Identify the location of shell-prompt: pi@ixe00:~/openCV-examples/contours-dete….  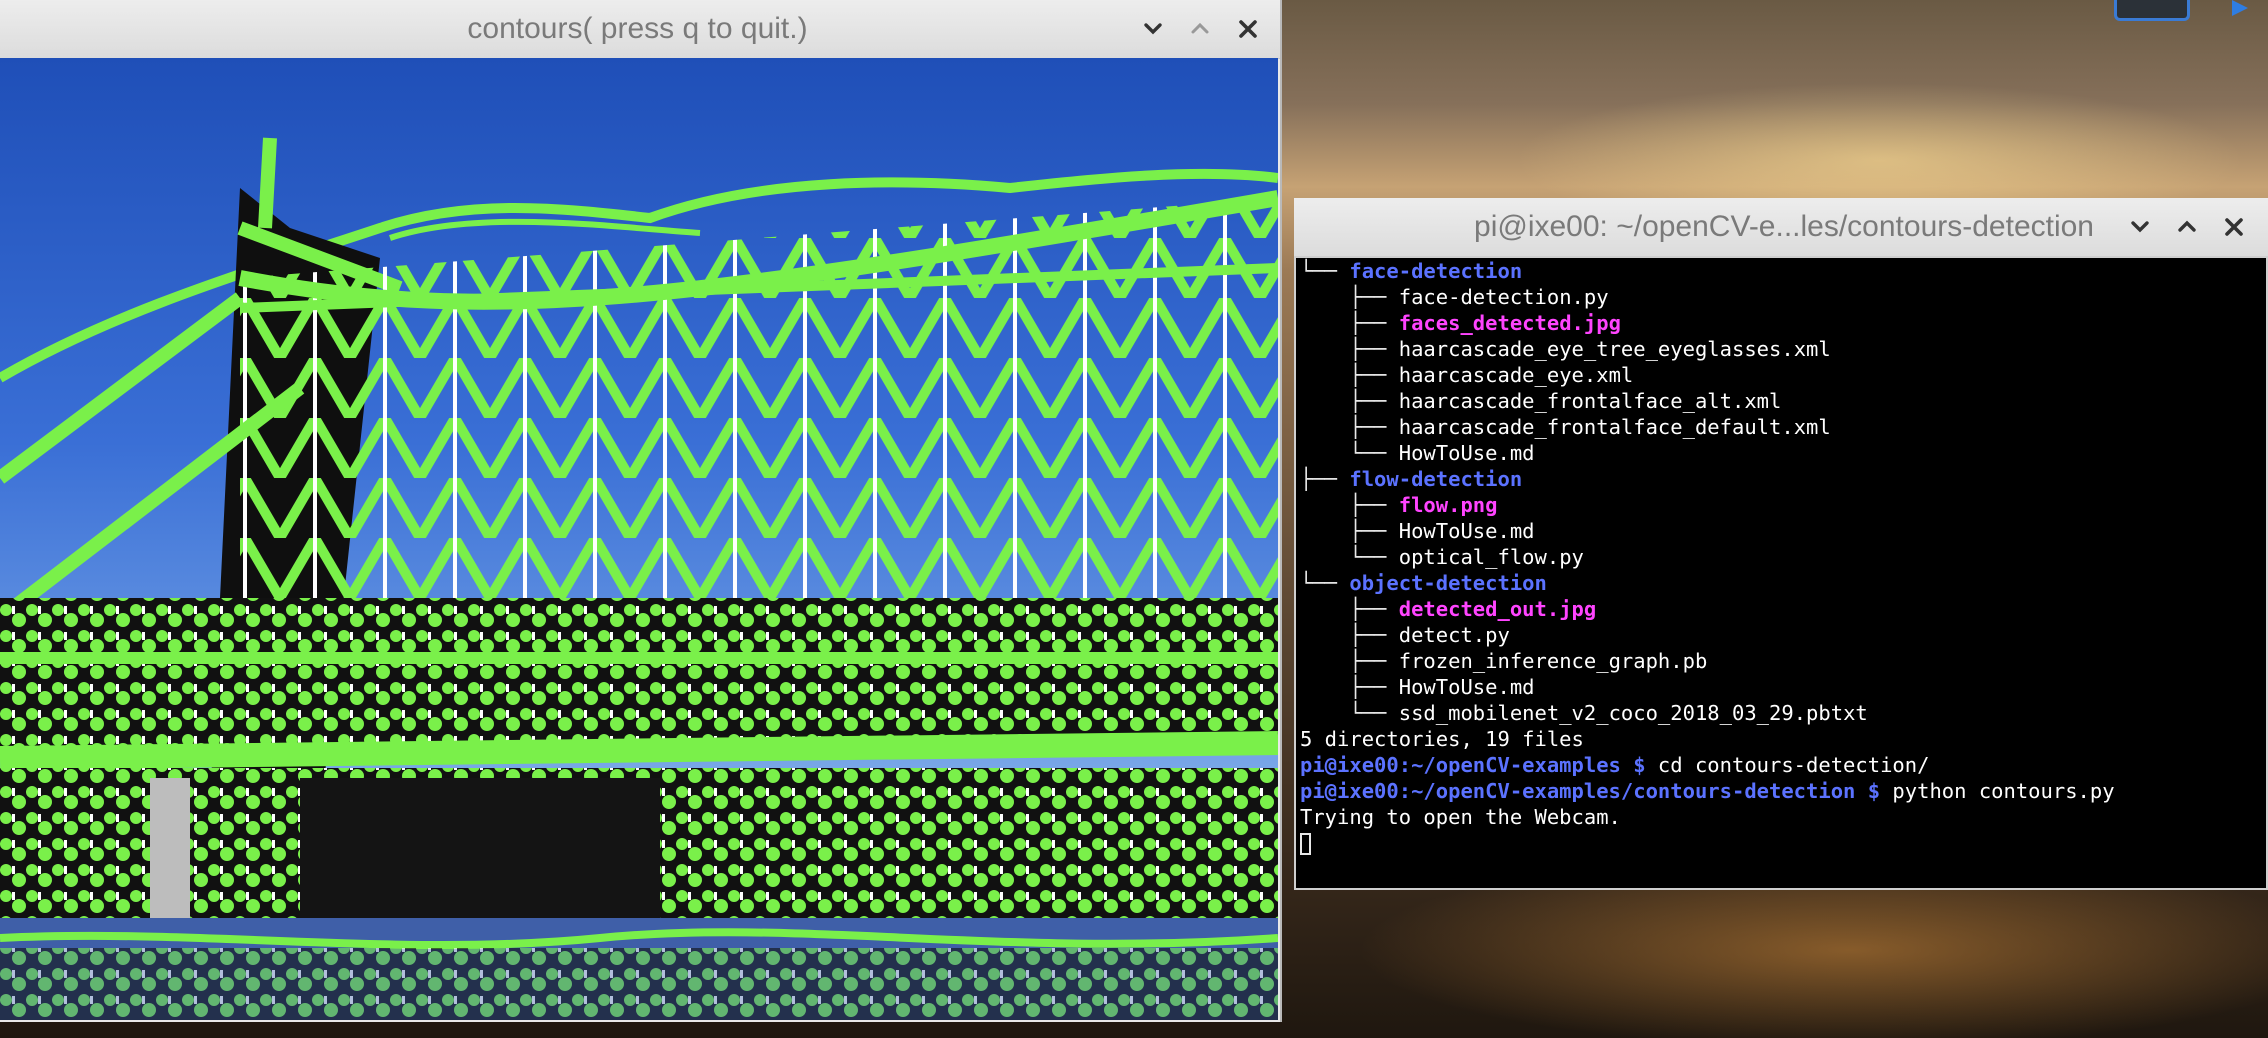
(1596, 791).